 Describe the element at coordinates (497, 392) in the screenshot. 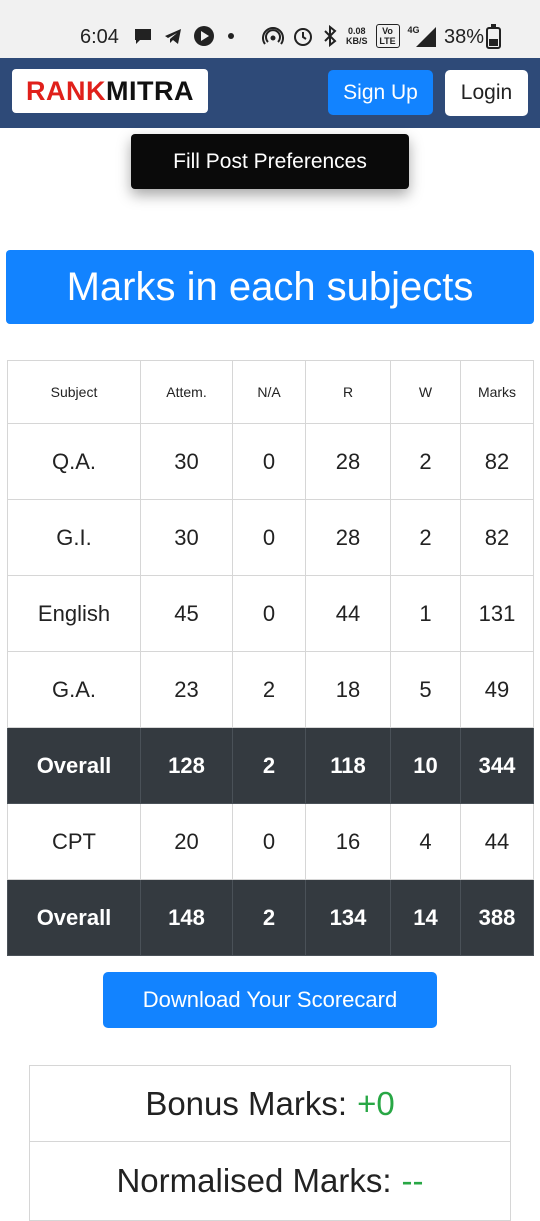

I see `header-marks: Marks` at that location.